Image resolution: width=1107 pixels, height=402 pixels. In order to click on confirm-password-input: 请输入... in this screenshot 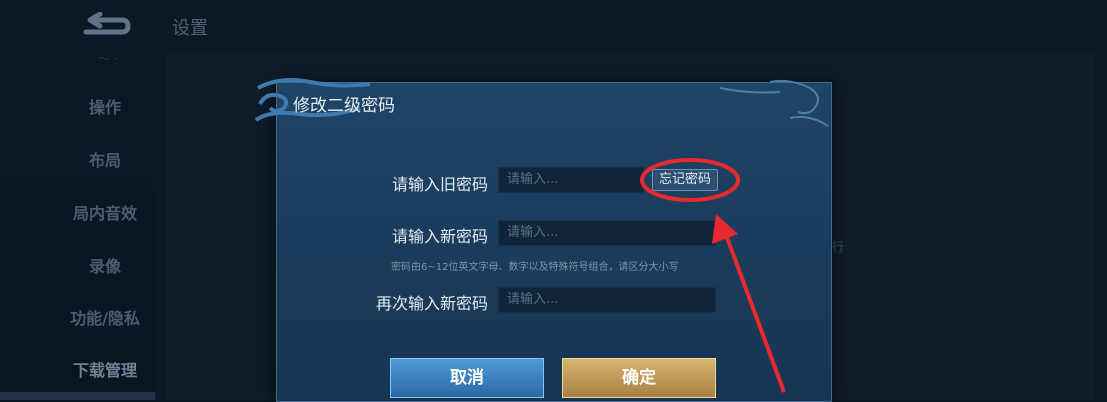, I will do `click(607, 300)`.